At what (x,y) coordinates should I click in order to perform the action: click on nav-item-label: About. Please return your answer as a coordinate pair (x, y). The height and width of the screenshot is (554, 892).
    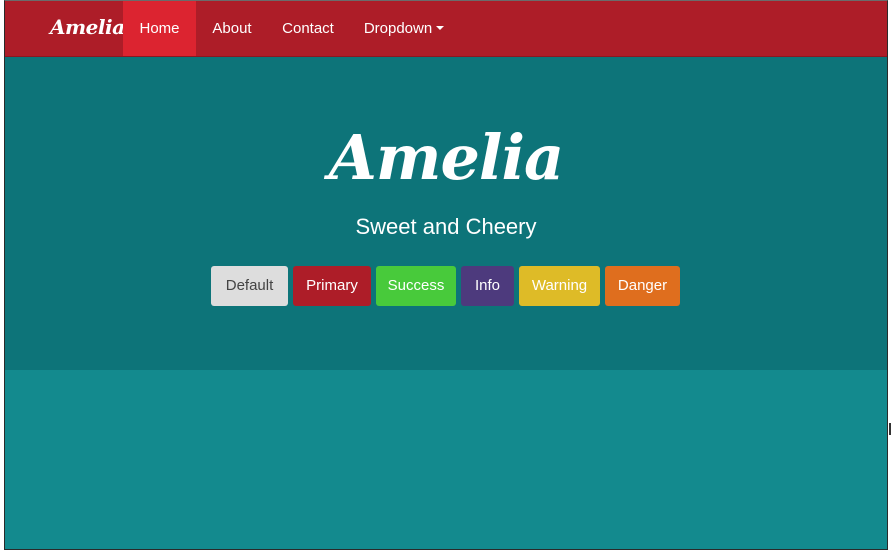
    Looking at the image, I should click on (232, 28).